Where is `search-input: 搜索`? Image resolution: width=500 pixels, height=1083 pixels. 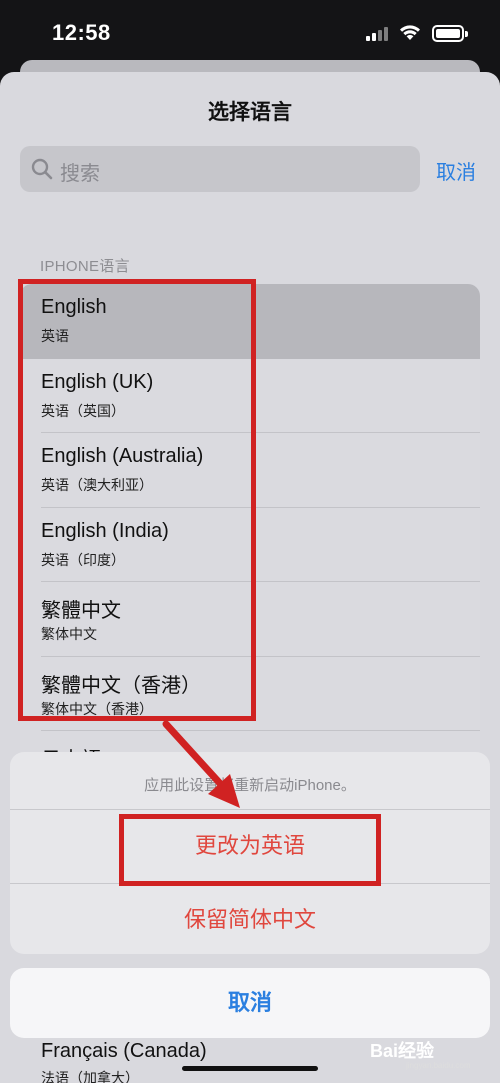 search-input: 搜索 is located at coordinates (220, 169).